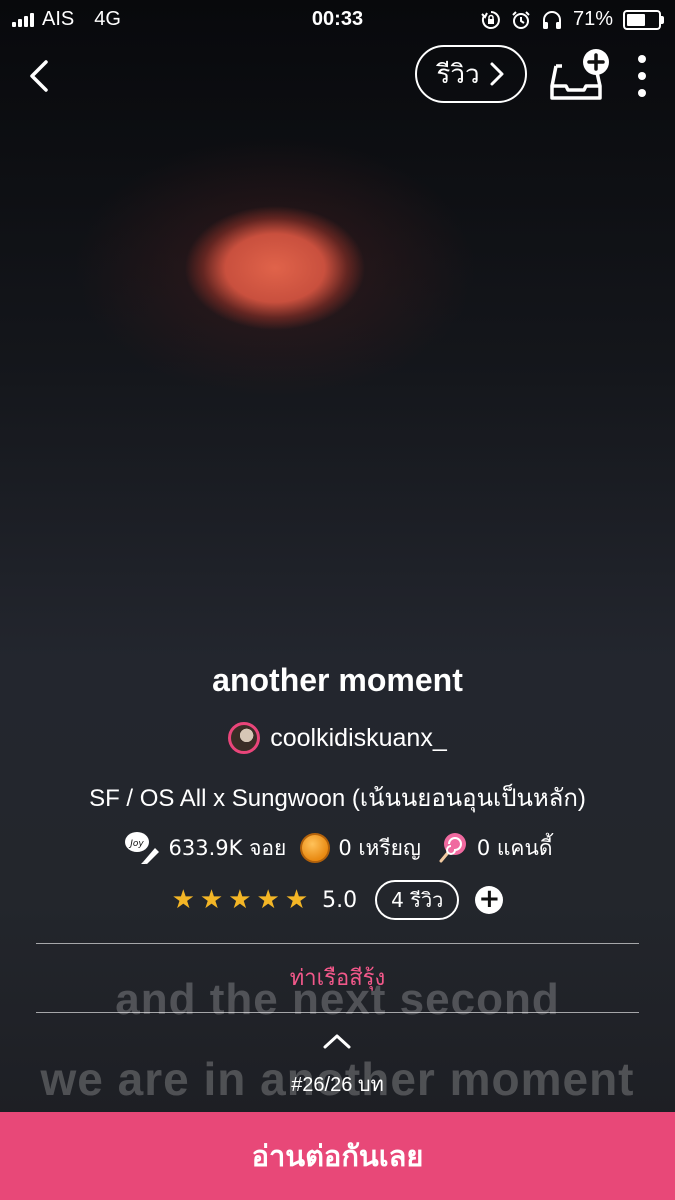  Describe the element at coordinates (337, 977) in the screenshot. I see `publisher-link: ท่าเรือสีรุ้ง` at that location.